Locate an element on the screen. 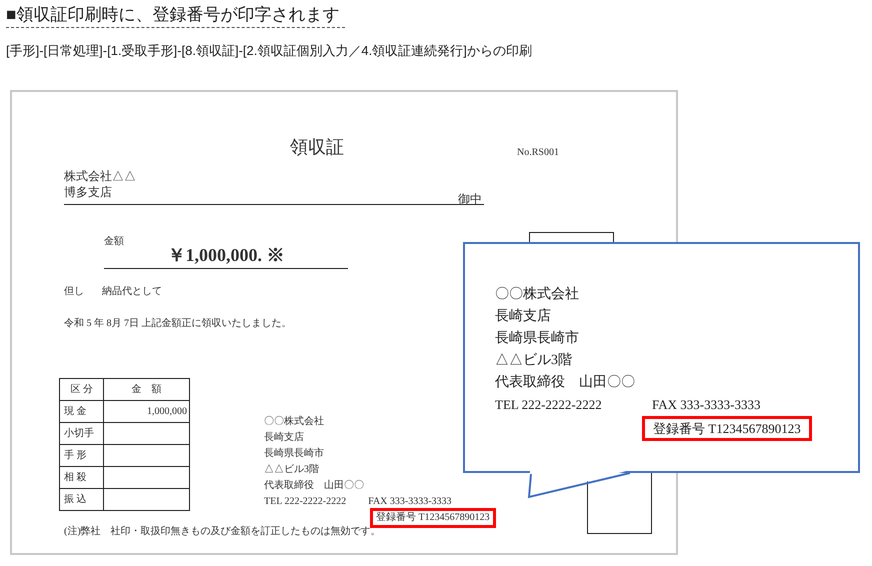  callout-line: △△ビル3階 is located at coordinates (533, 361).